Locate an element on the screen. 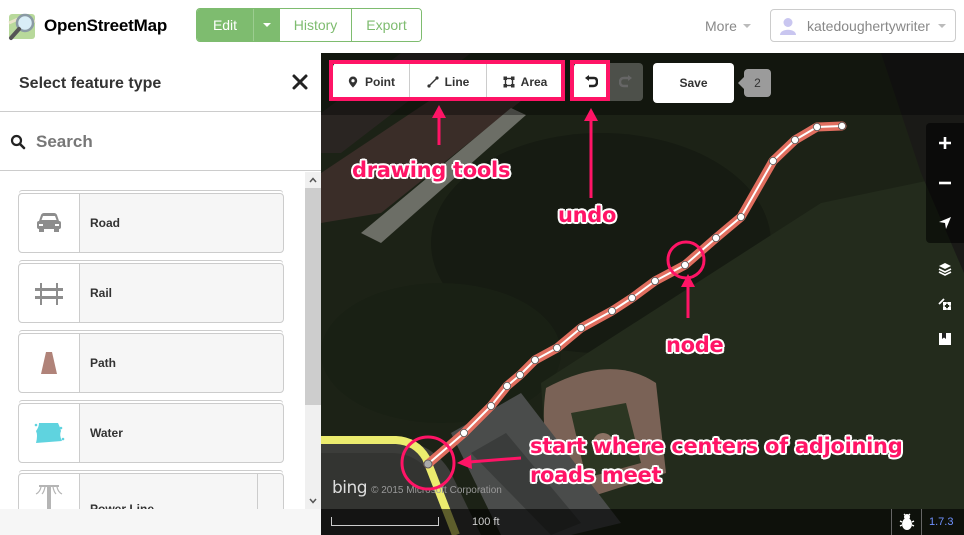 Image resolution: width=964 pixels, height=535 pixels. scroll-up-button is located at coordinates (313, 180).